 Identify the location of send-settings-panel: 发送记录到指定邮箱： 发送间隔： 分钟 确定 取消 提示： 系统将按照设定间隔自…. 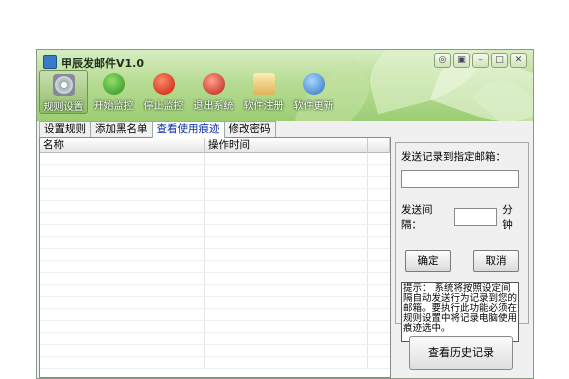
(462, 256).